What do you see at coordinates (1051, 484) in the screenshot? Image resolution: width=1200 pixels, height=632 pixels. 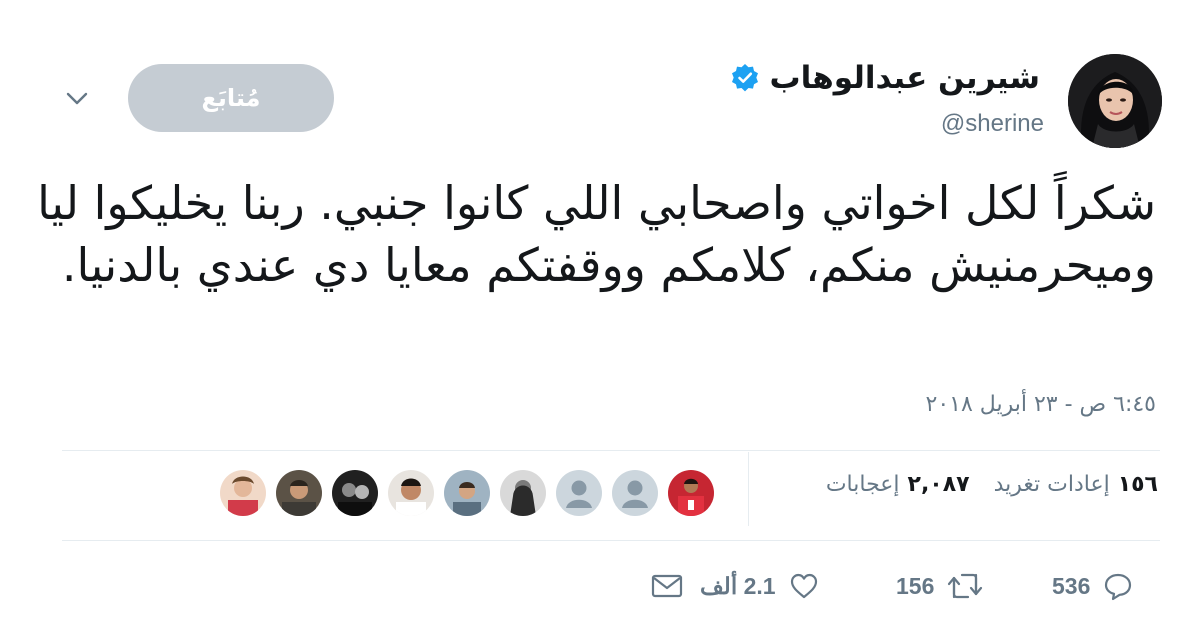 I see `retweets-label: إعادات تغريد` at bounding box center [1051, 484].